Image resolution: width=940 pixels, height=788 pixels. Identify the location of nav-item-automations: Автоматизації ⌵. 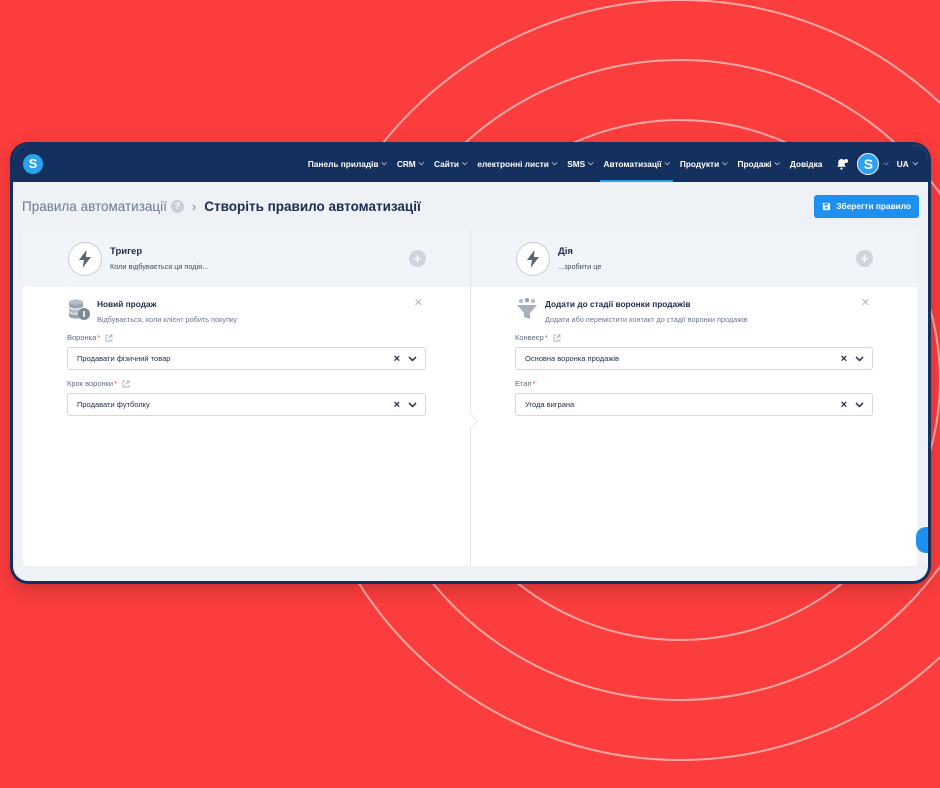
(636, 163).